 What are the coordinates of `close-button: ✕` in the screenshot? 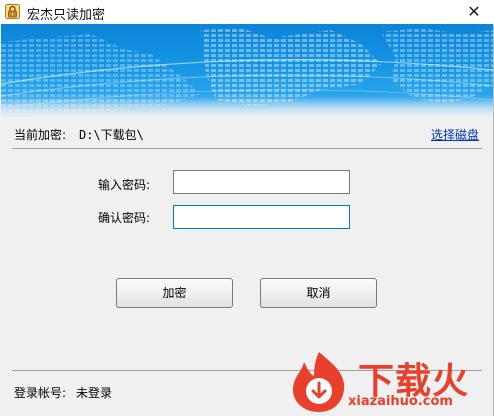 It's located at (474, 12).